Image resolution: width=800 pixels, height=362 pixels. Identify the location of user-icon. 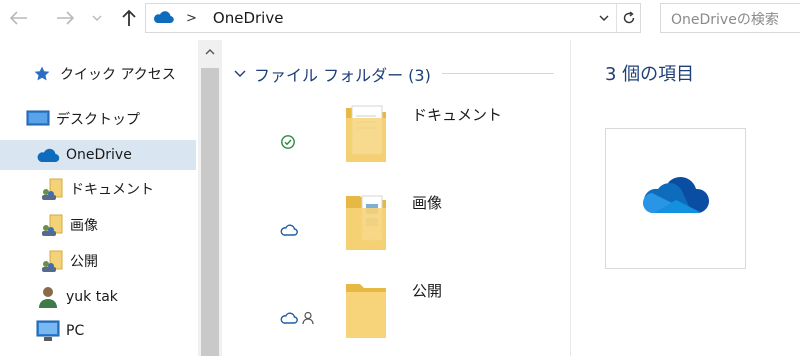
(48, 297).